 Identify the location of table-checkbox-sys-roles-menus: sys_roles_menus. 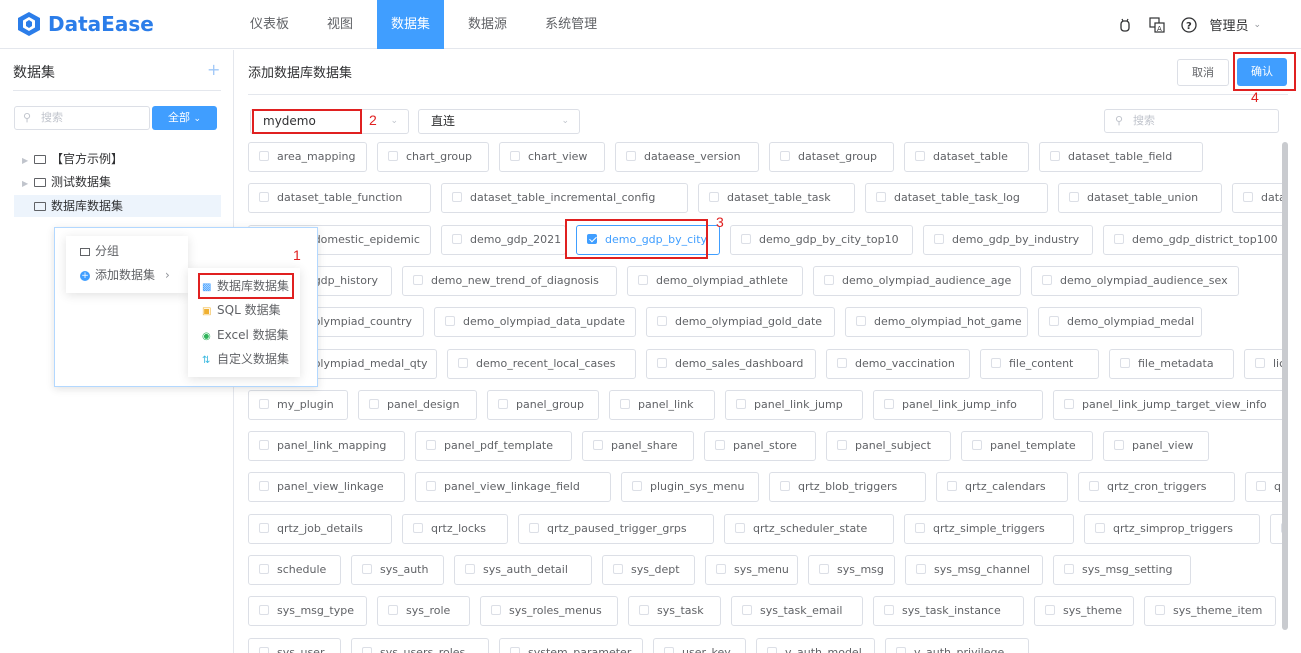
(549, 611).